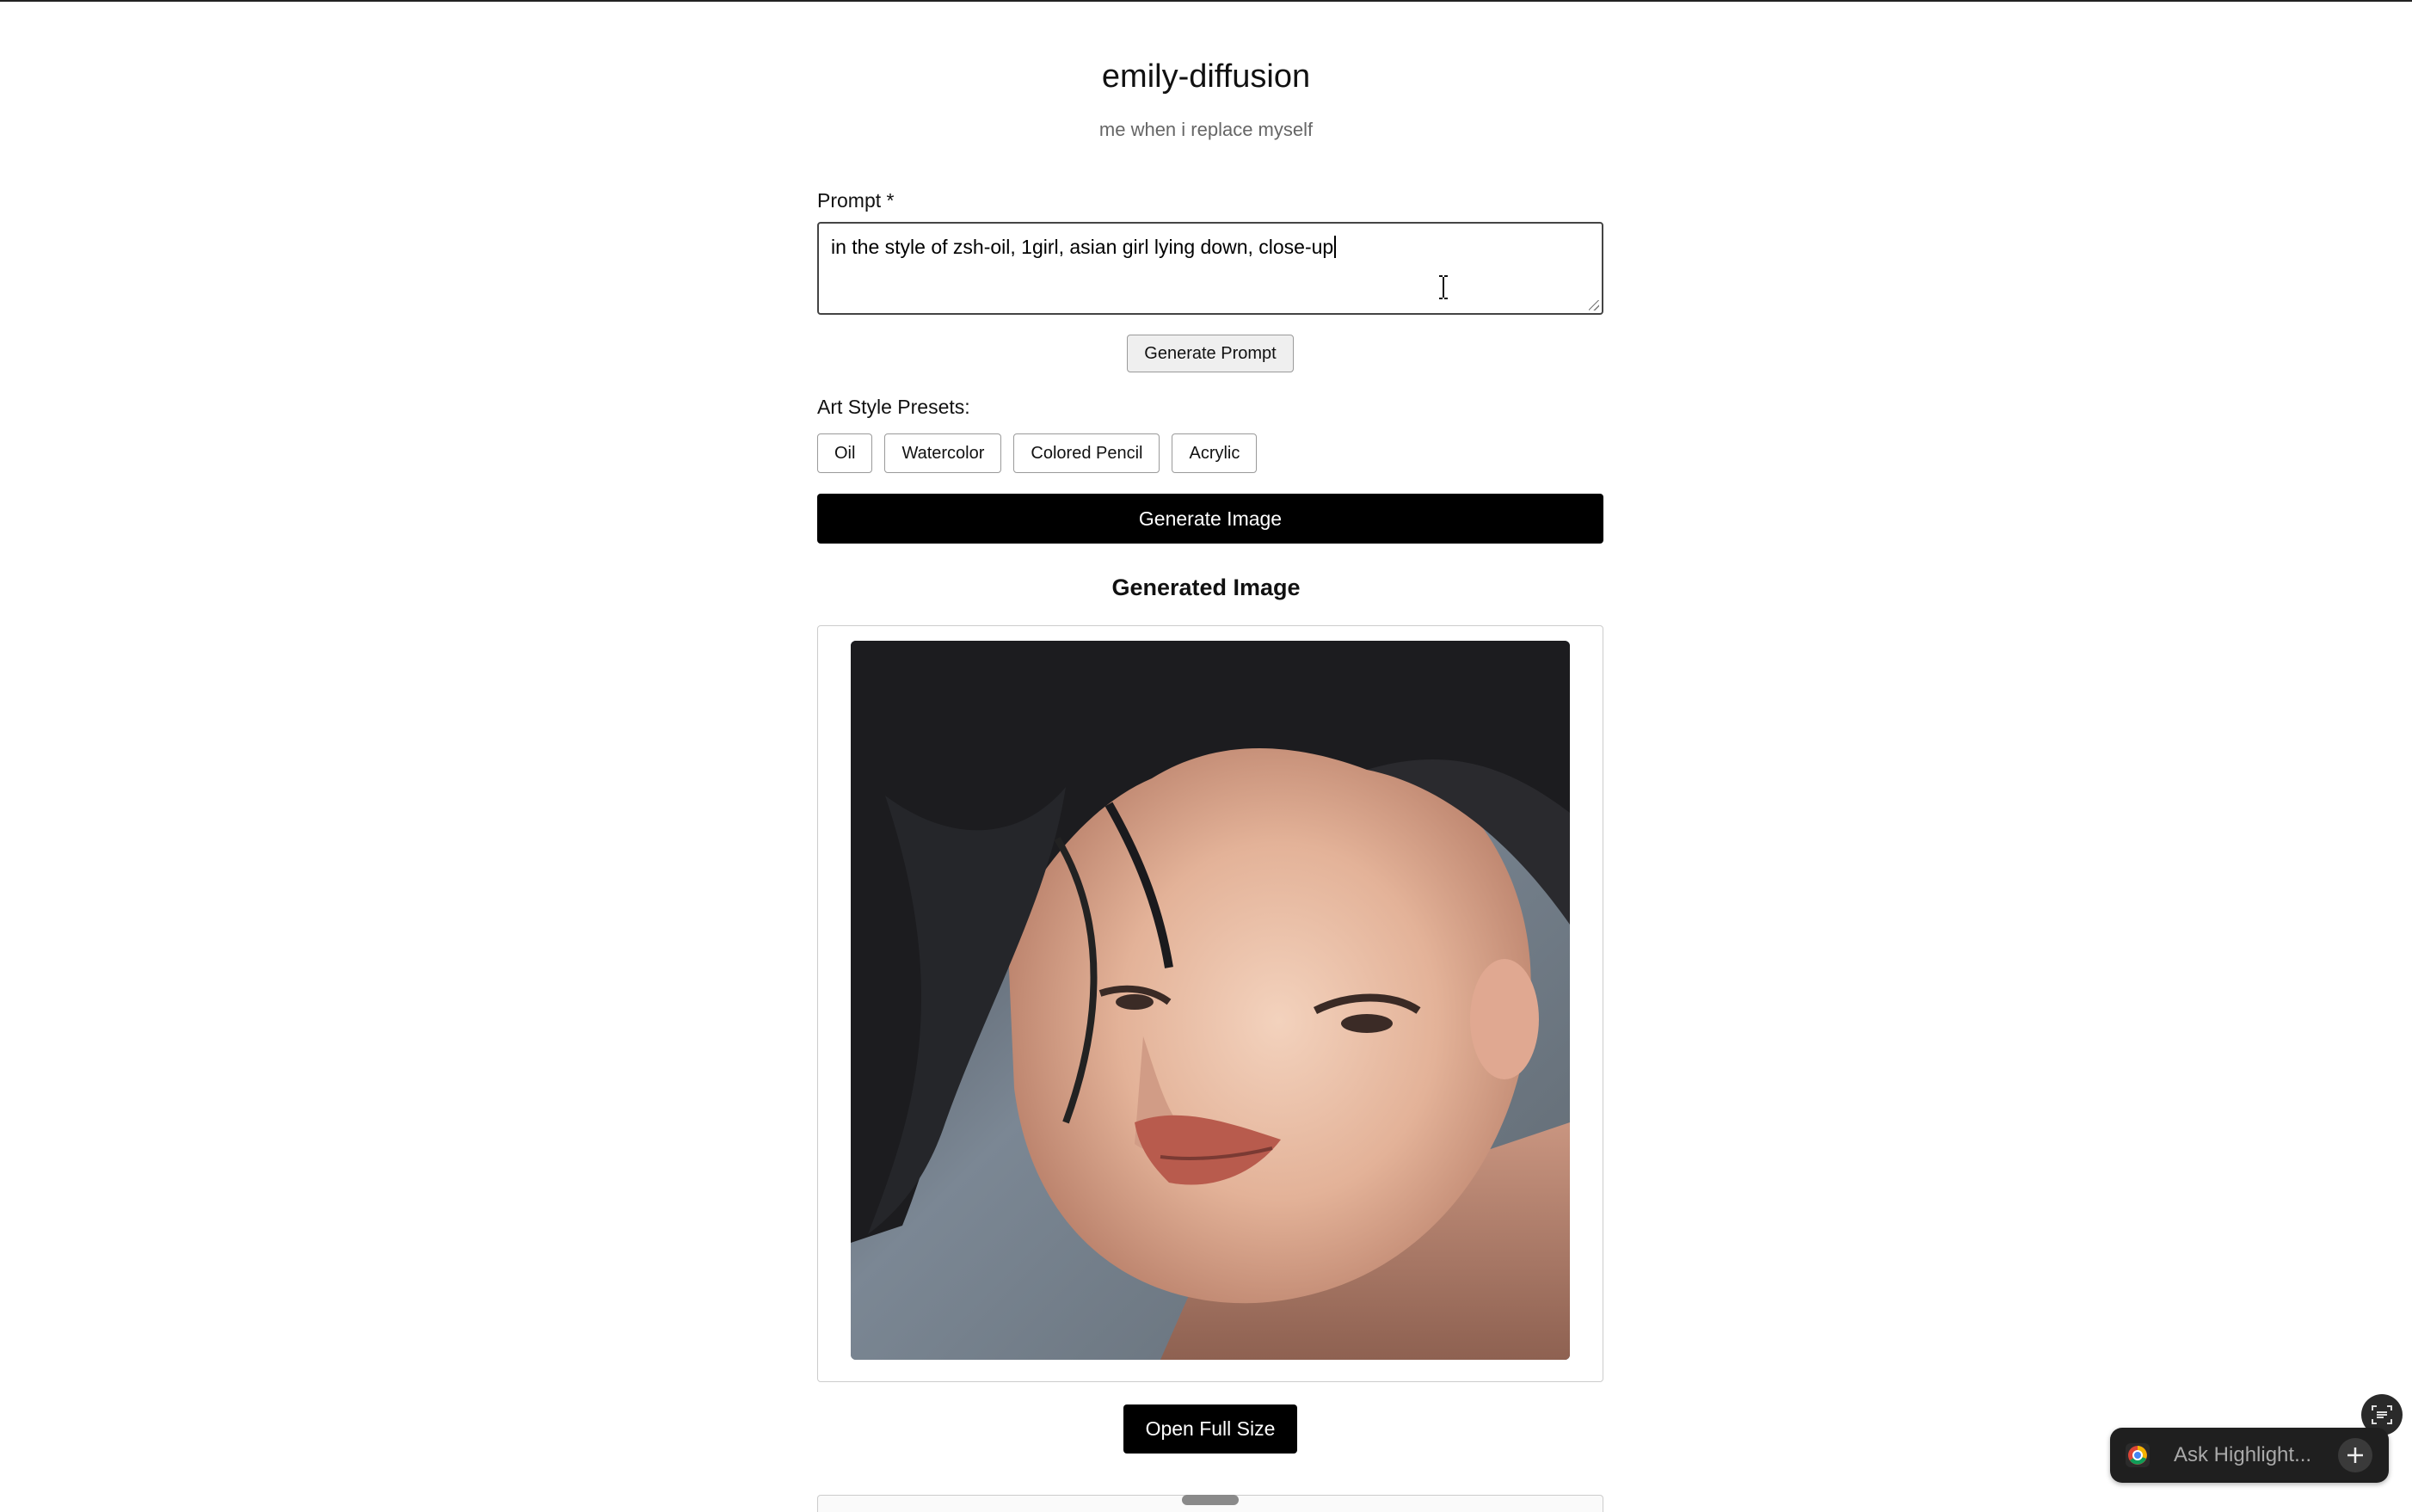 The height and width of the screenshot is (1512, 2412). Describe the element at coordinates (1443, 287) in the screenshot. I see `ibeam-cursor-icon` at that location.